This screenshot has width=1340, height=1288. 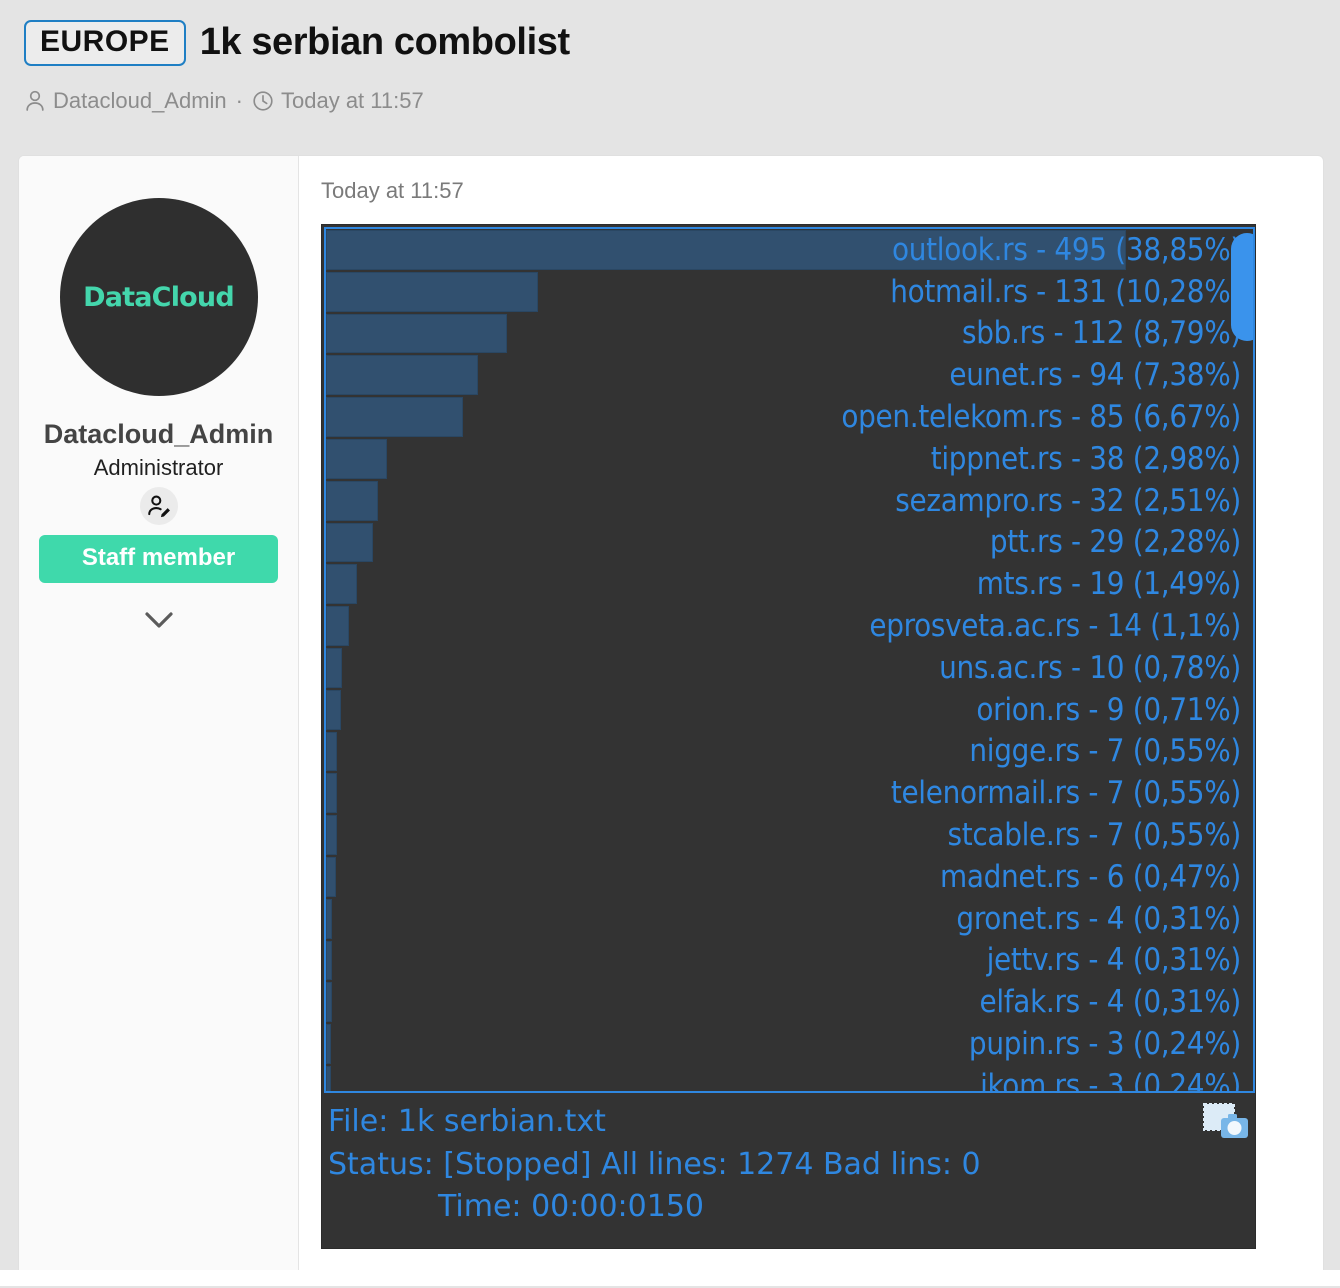 What do you see at coordinates (1114, 960) in the screenshot?
I see `domain-stat-label: jettv.rs - 4 (0,31%)` at bounding box center [1114, 960].